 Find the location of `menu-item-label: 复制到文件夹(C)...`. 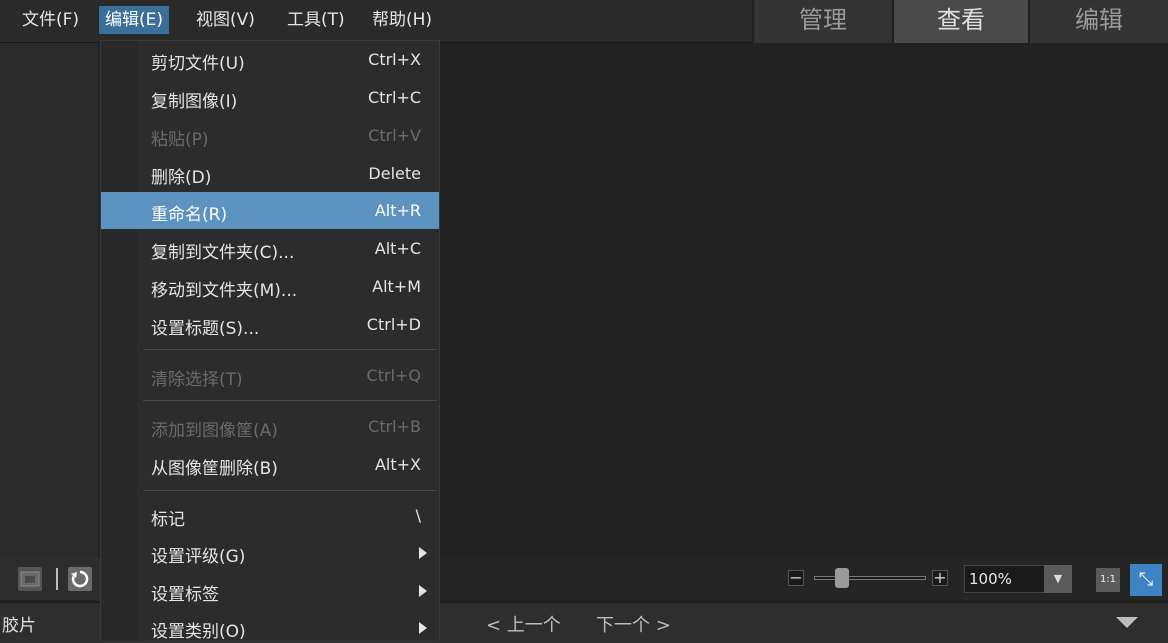

menu-item-label: 复制到文件夹(C)... is located at coordinates (223, 253).